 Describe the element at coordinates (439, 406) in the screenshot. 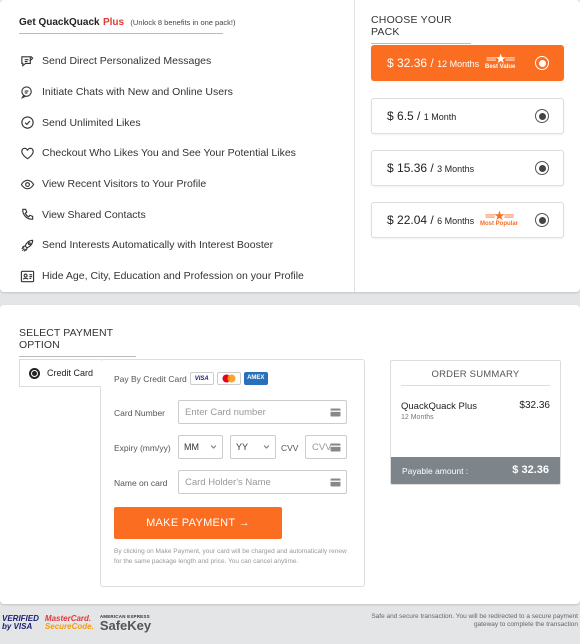

I see `summary-product: QuackQuack Plus` at that location.